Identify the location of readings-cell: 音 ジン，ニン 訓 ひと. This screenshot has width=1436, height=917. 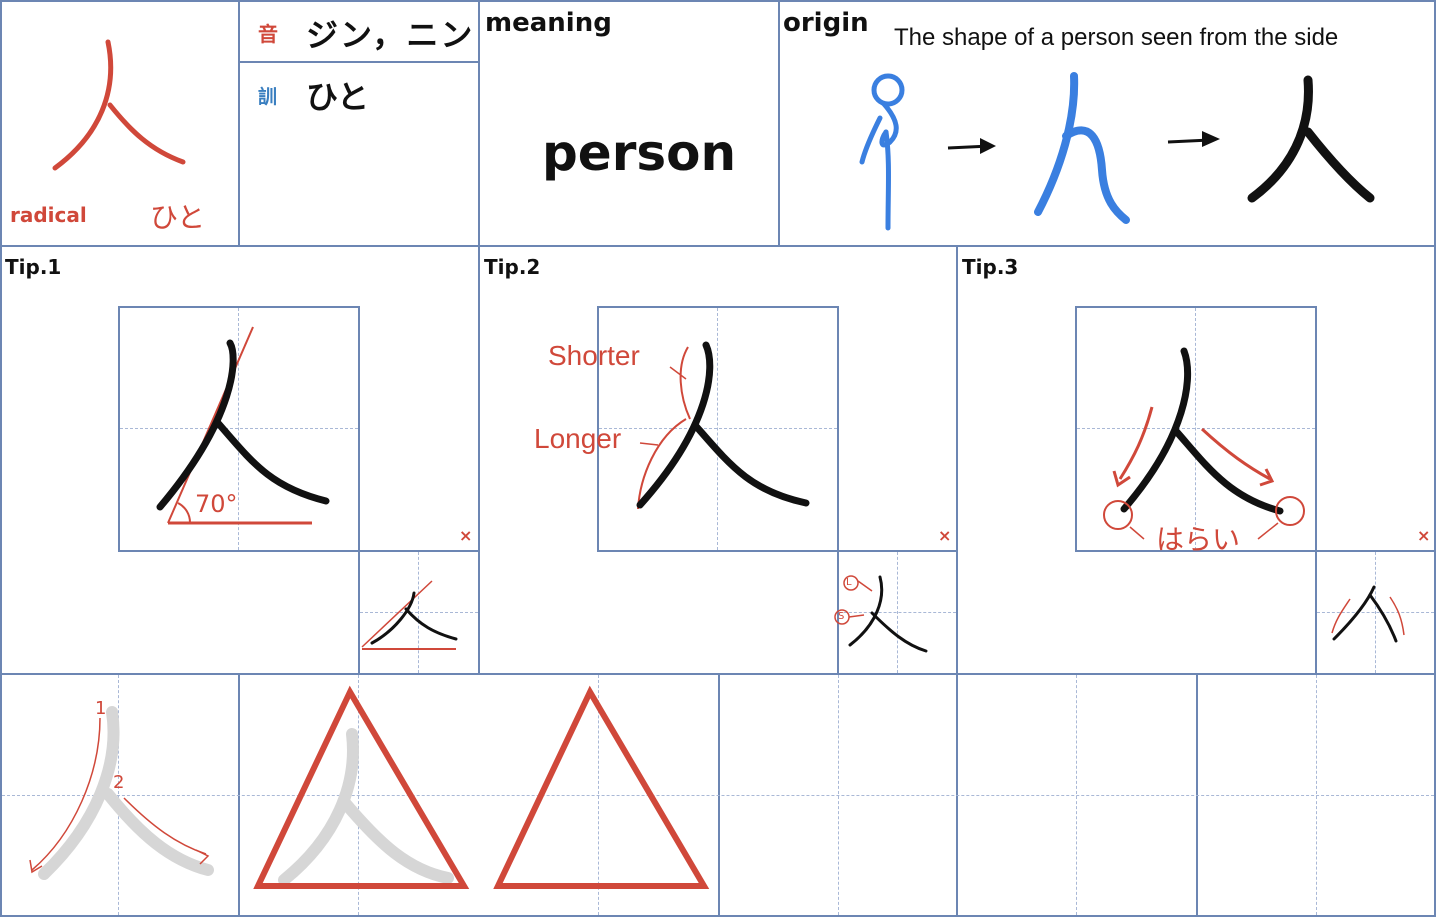
(359, 122).